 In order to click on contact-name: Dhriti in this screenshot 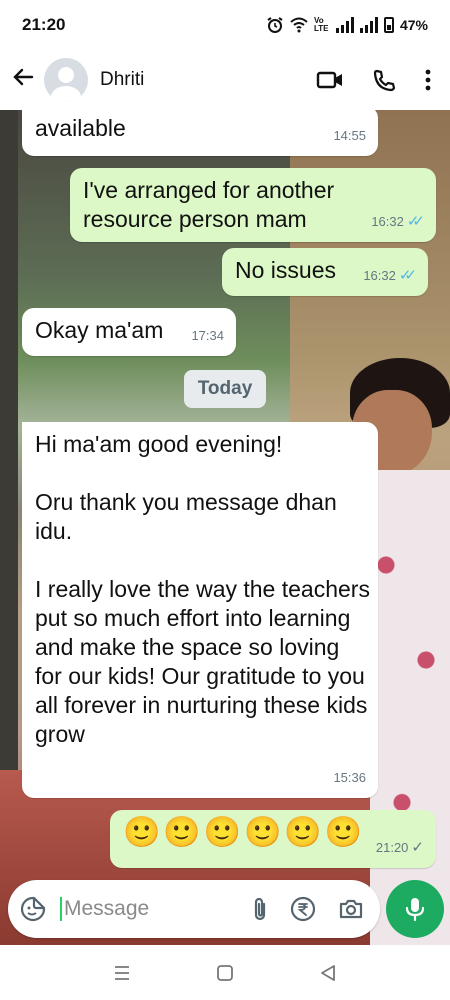, I will do `click(122, 80)`.